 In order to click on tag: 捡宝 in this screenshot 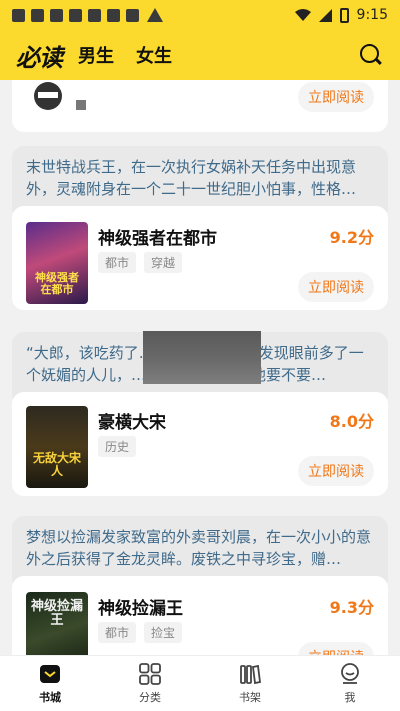, I will do `click(163, 632)`.